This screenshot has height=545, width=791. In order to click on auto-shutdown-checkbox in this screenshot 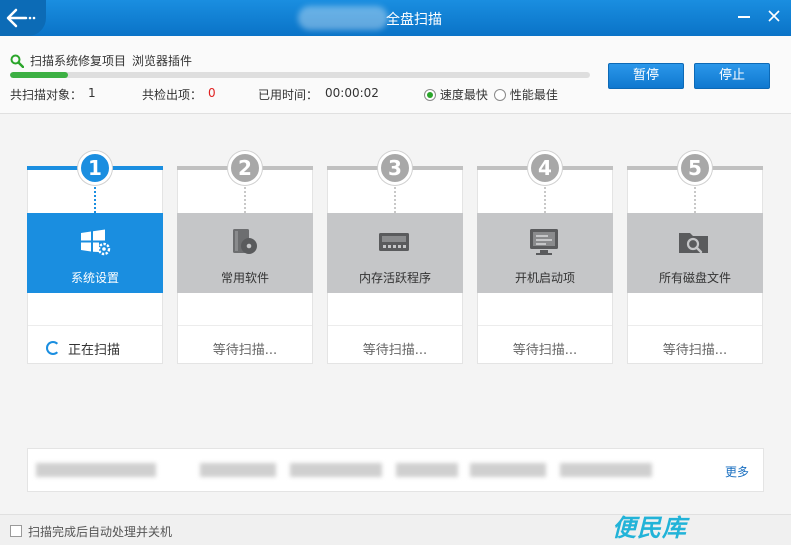, I will do `click(16, 531)`.